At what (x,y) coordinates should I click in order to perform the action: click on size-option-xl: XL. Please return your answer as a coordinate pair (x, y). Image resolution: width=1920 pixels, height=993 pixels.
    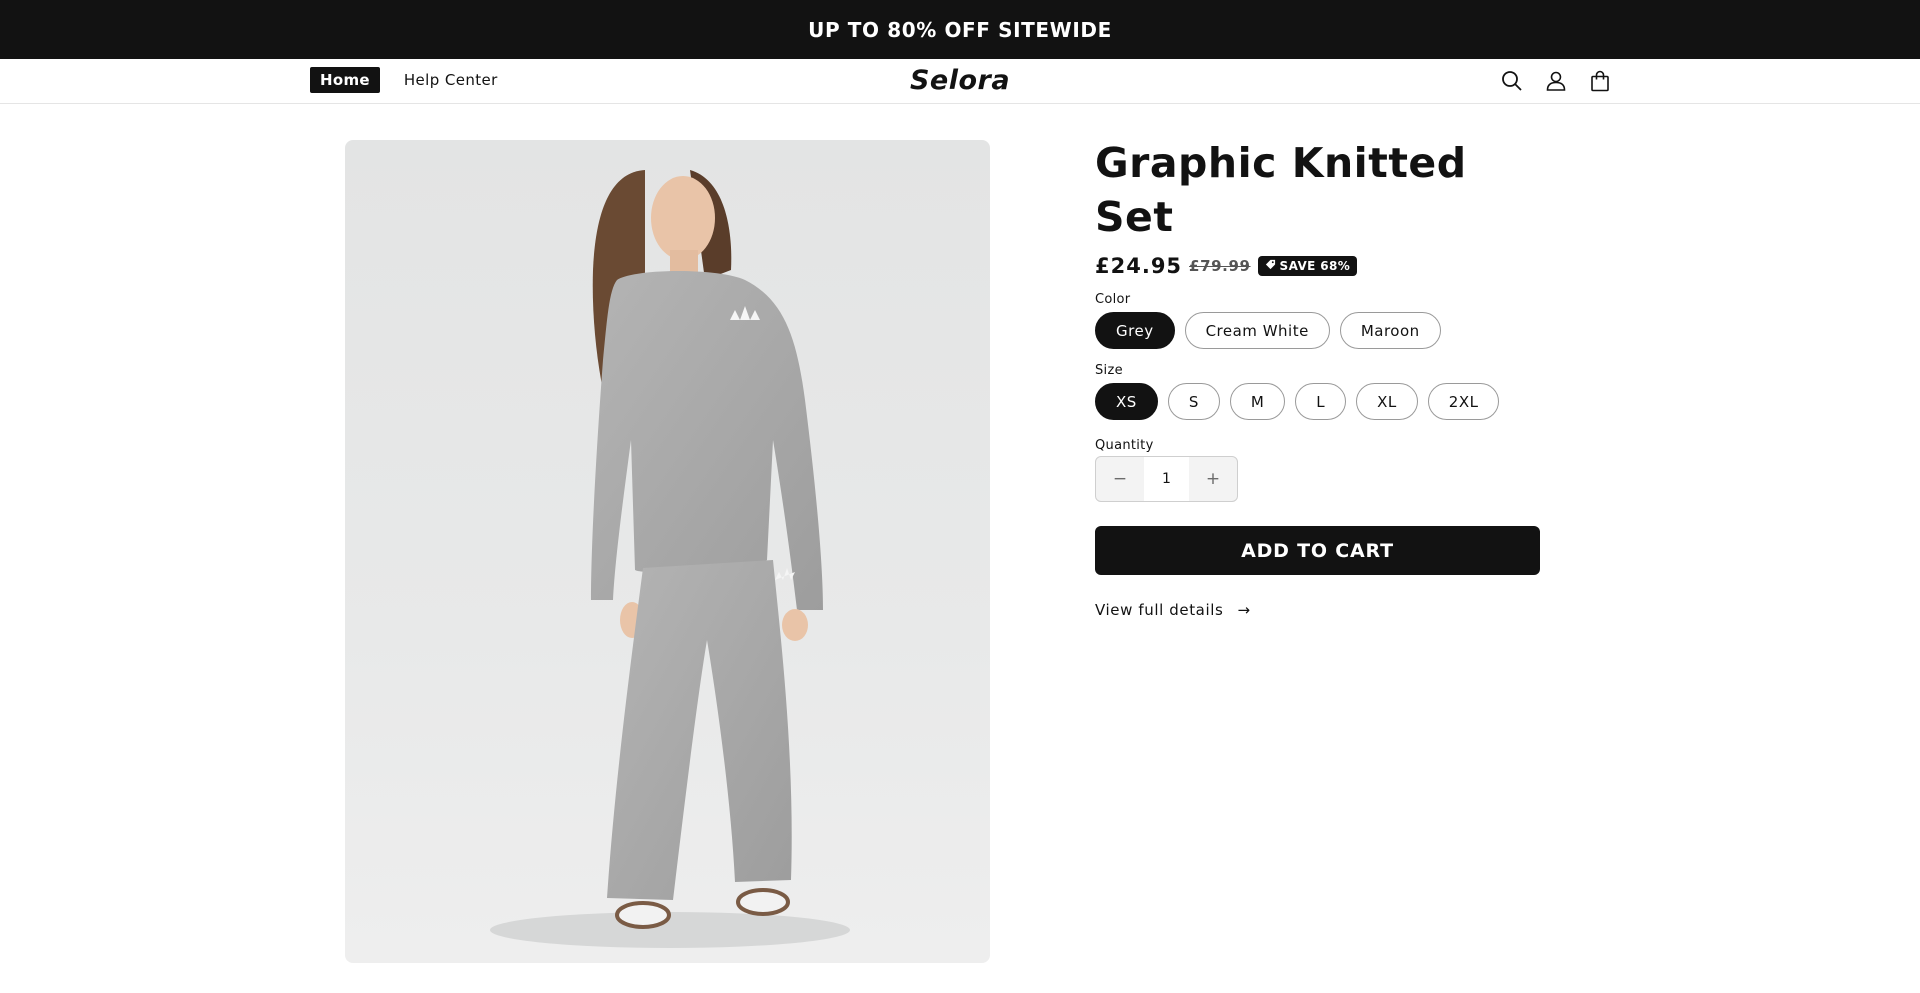
    Looking at the image, I should click on (1387, 401).